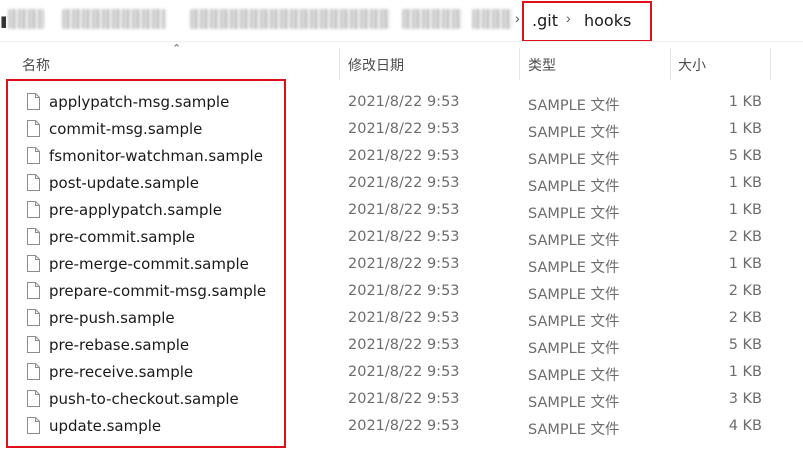  What do you see at coordinates (36, 65) in the screenshot?
I see `column-header-name: 名称` at bounding box center [36, 65].